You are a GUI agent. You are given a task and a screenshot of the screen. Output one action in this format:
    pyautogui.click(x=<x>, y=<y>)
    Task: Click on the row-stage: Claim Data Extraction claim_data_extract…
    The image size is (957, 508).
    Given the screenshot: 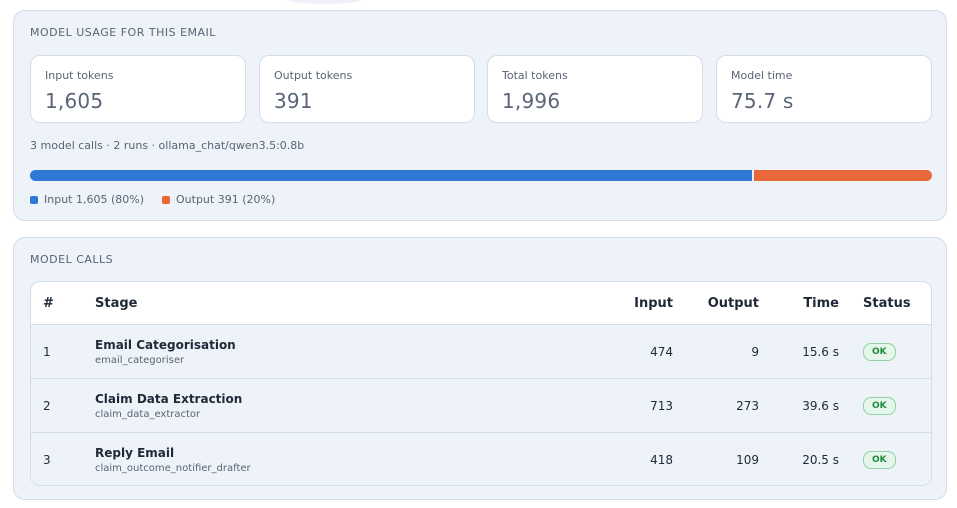 What is the action you would take?
    pyautogui.click(x=335, y=405)
    